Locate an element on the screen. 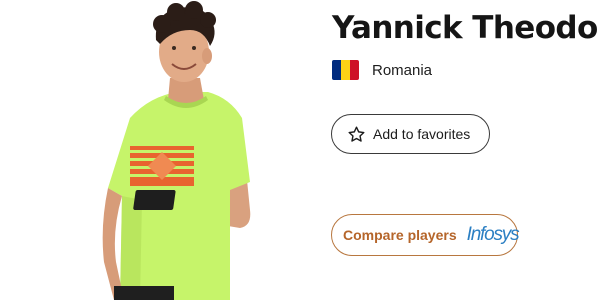 The image size is (600, 300). compare-players-label: Compare players is located at coordinates (400, 235).